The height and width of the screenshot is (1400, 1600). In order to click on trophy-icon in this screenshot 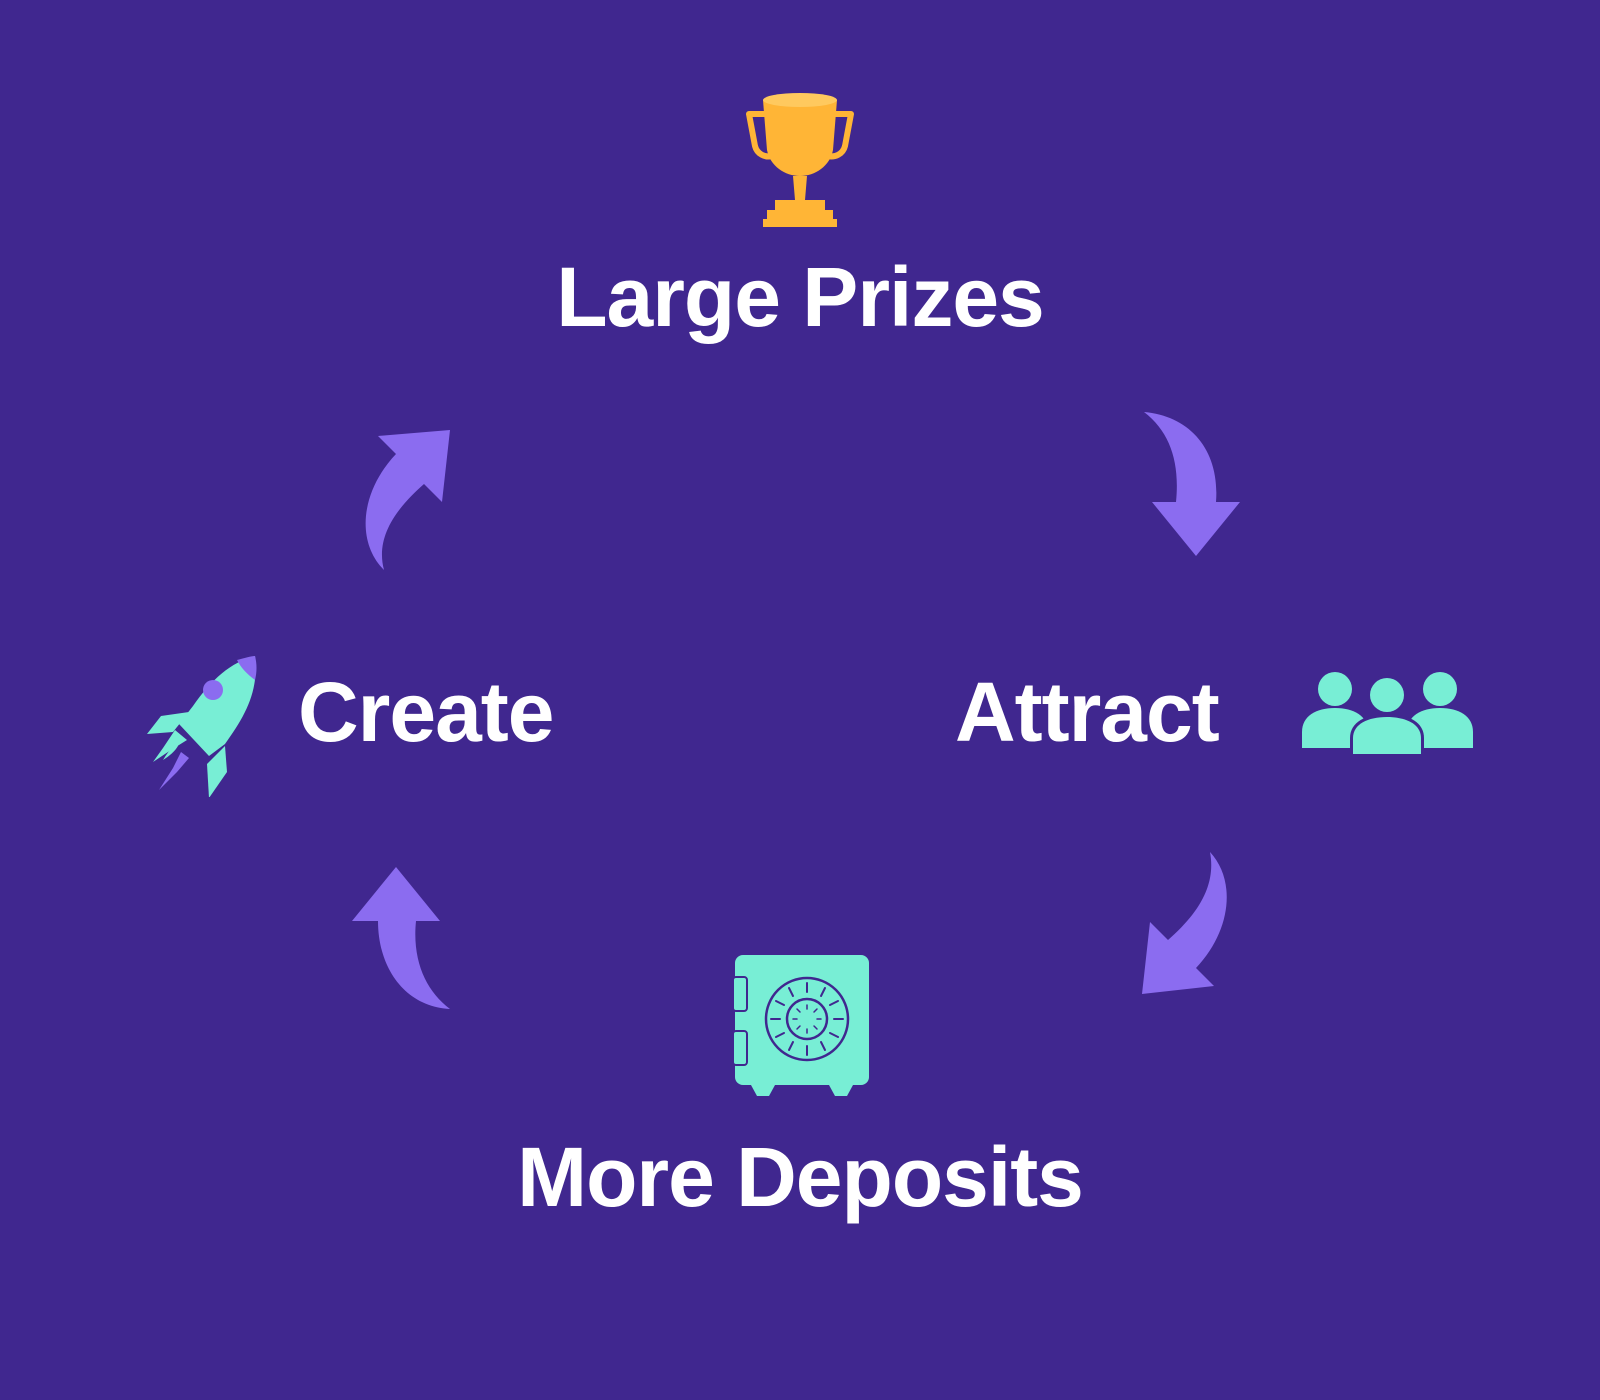, I will do `click(800, 160)`.